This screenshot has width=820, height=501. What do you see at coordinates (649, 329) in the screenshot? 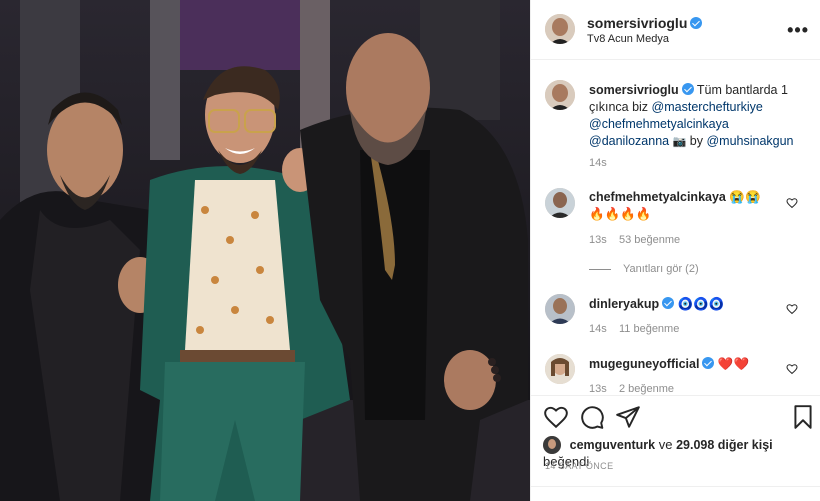
I see `comment-likes: 11 beğenme` at bounding box center [649, 329].